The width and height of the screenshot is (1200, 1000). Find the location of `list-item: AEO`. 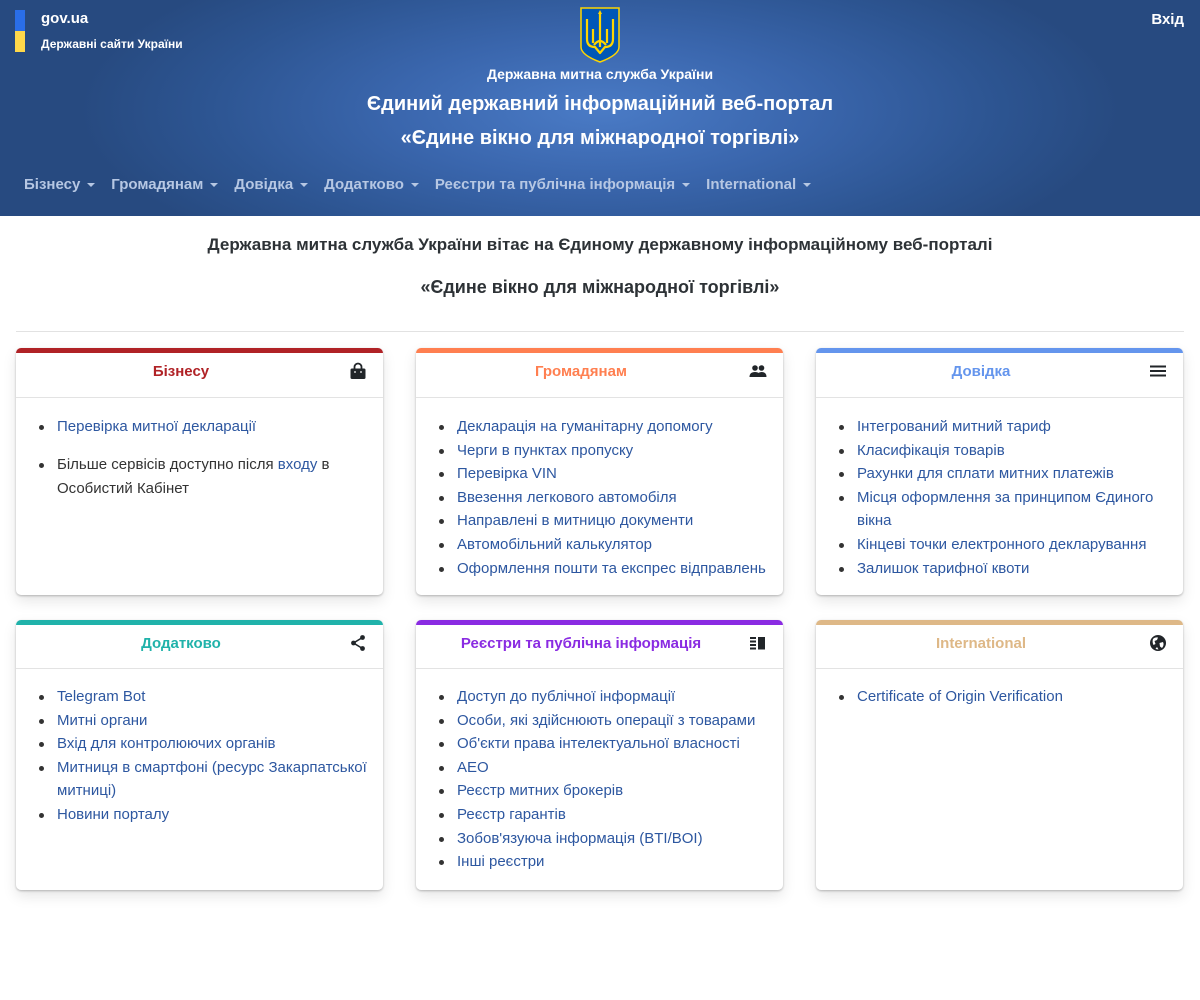

list-item: AEO is located at coordinates (606, 768).